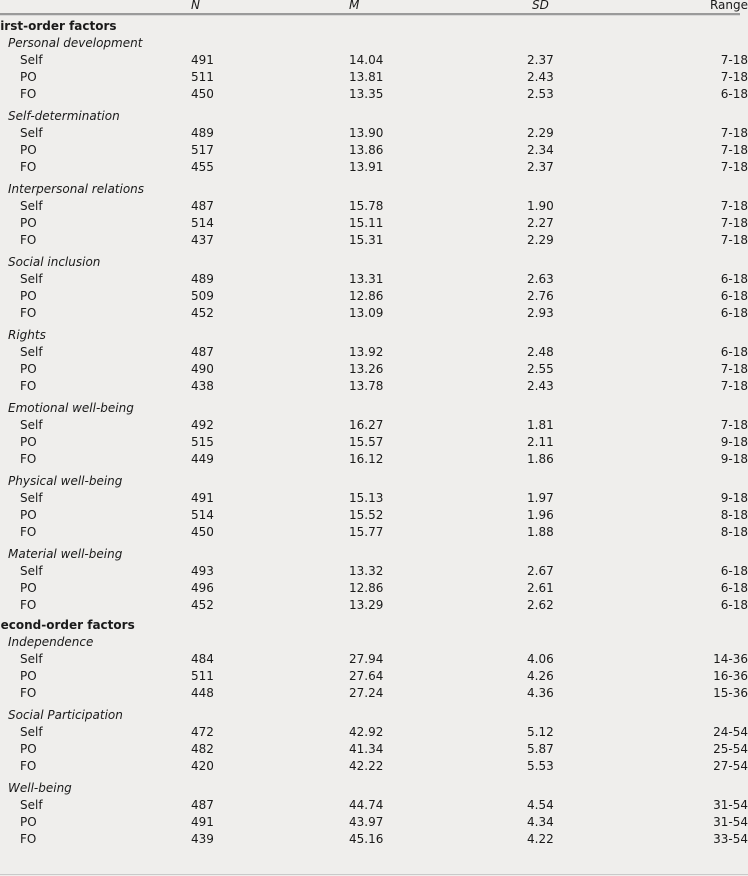 The image size is (748, 876). Describe the element at coordinates (202, 605) in the screenshot. I see `cell-n: 452` at that location.